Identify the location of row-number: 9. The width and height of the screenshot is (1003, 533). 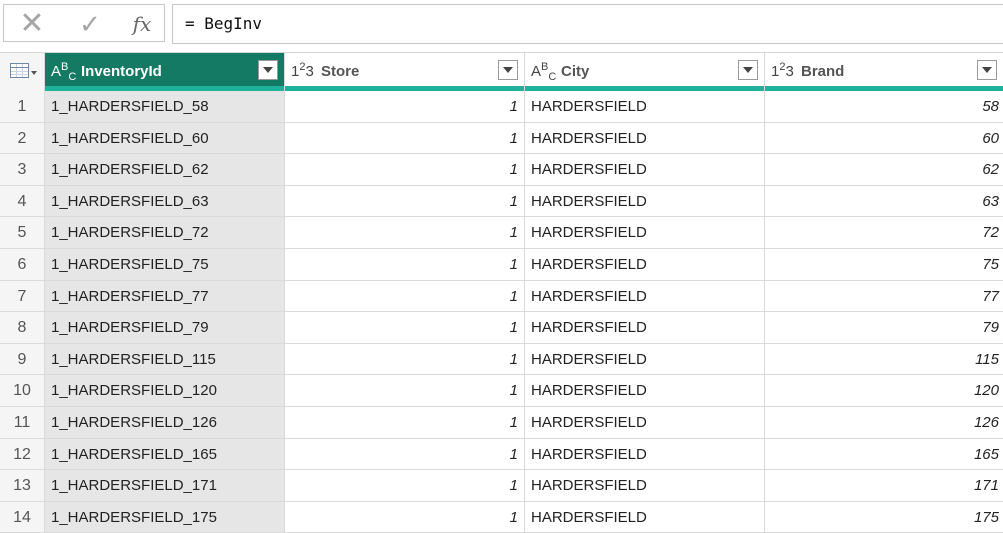
(22, 359).